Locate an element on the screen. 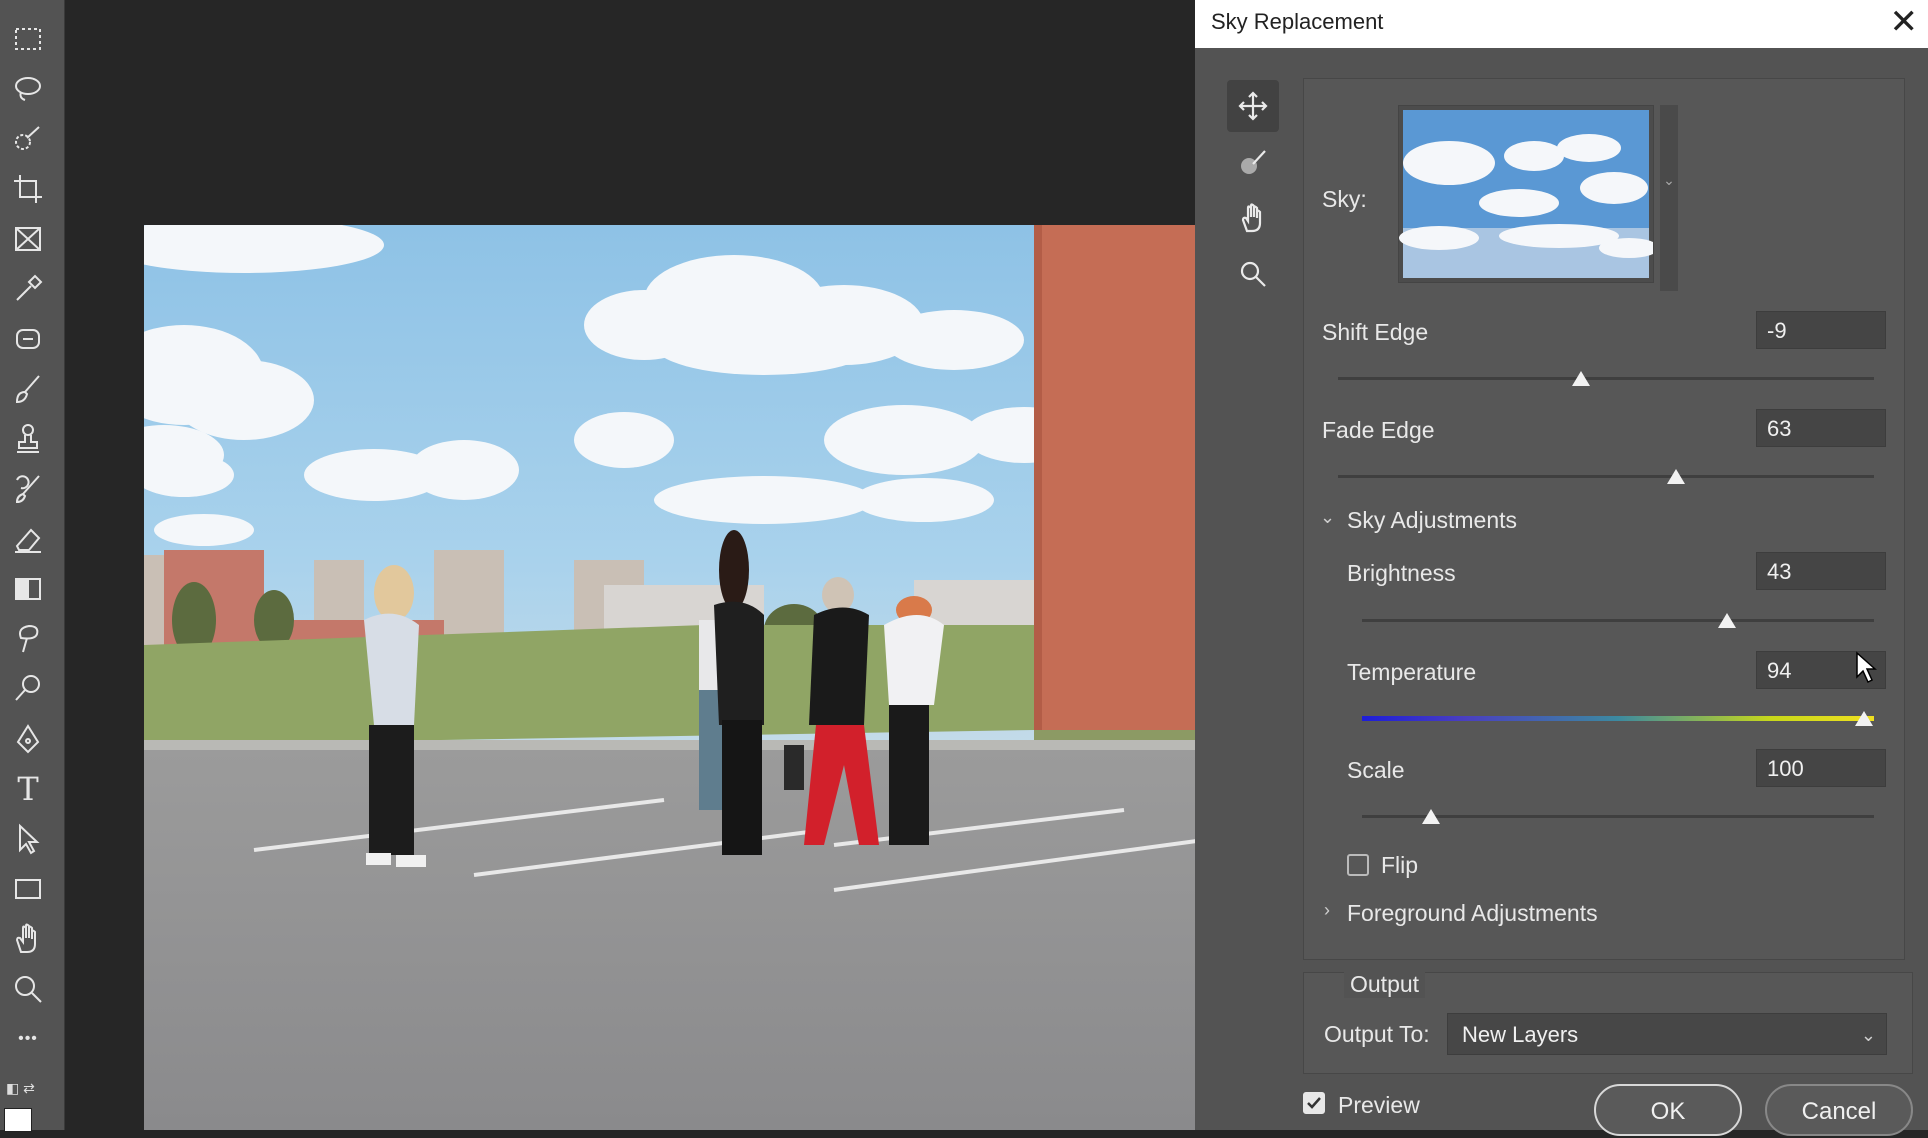 The width and height of the screenshot is (1928, 1138). fade-edge-label: Fade Edge is located at coordinates (1378, 430).